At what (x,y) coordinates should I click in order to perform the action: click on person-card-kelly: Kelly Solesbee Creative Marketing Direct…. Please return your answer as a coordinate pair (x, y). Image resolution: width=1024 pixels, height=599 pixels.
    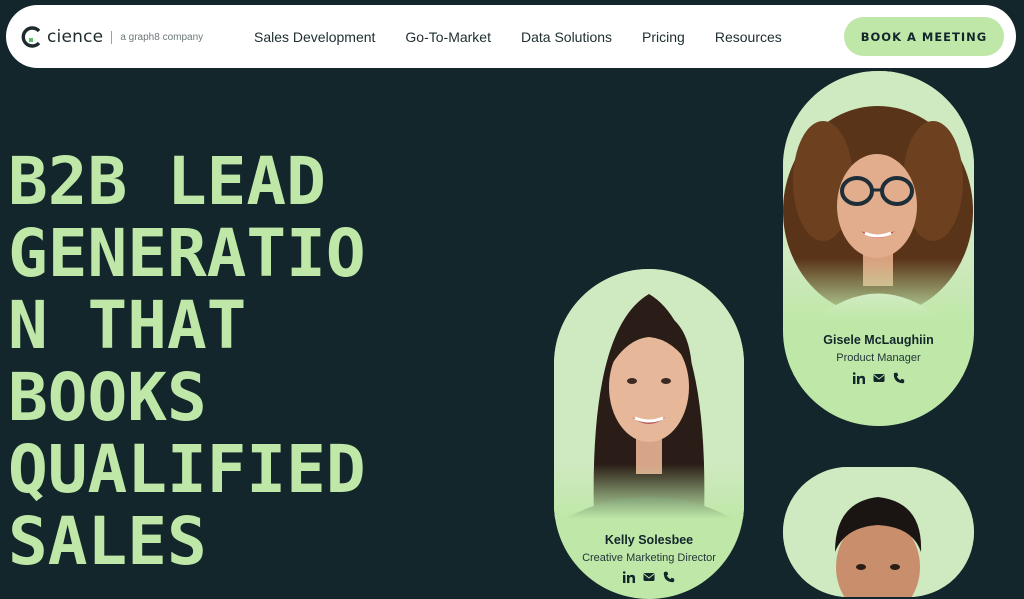
    Looking at the image, I should click on (649, 434).